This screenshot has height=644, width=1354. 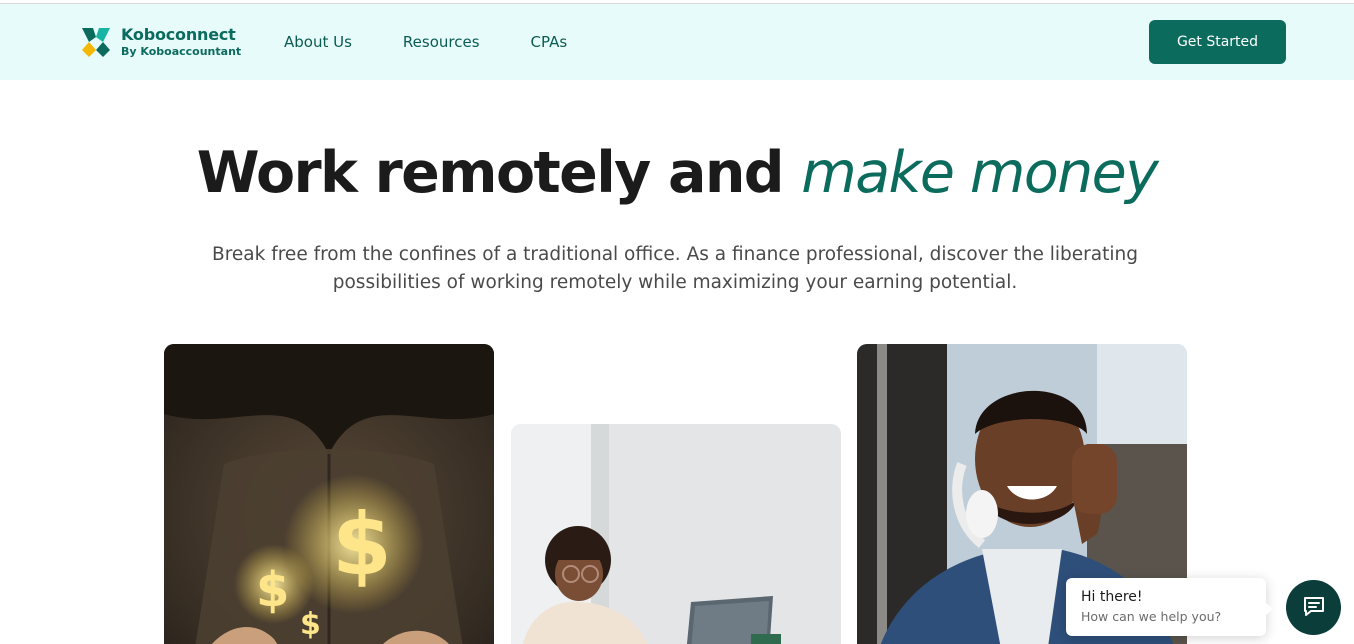 I want to click on money-hands-photo: $ $ $, so click(x=329, y=494).